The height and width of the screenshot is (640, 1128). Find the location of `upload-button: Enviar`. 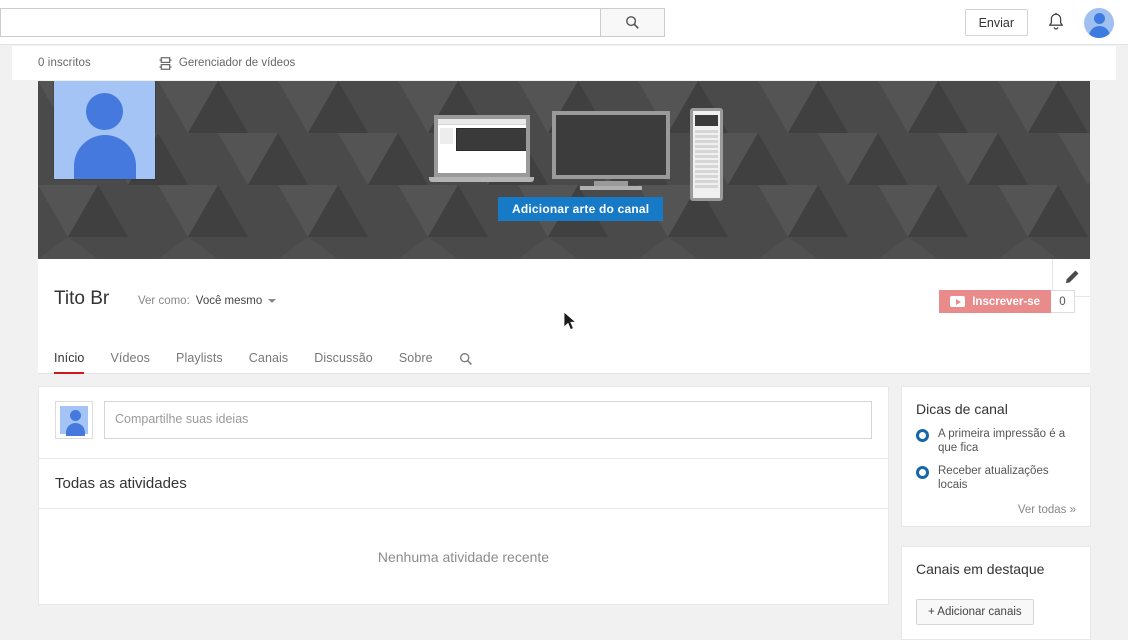

upload-button: Enviar is located at coordinates (996, 22).